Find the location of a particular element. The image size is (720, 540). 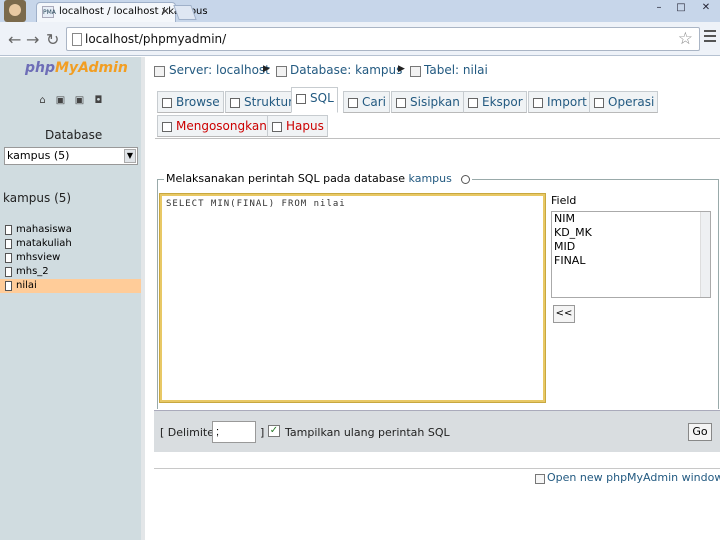

go-button: Go is located at coordinates (700, 432).